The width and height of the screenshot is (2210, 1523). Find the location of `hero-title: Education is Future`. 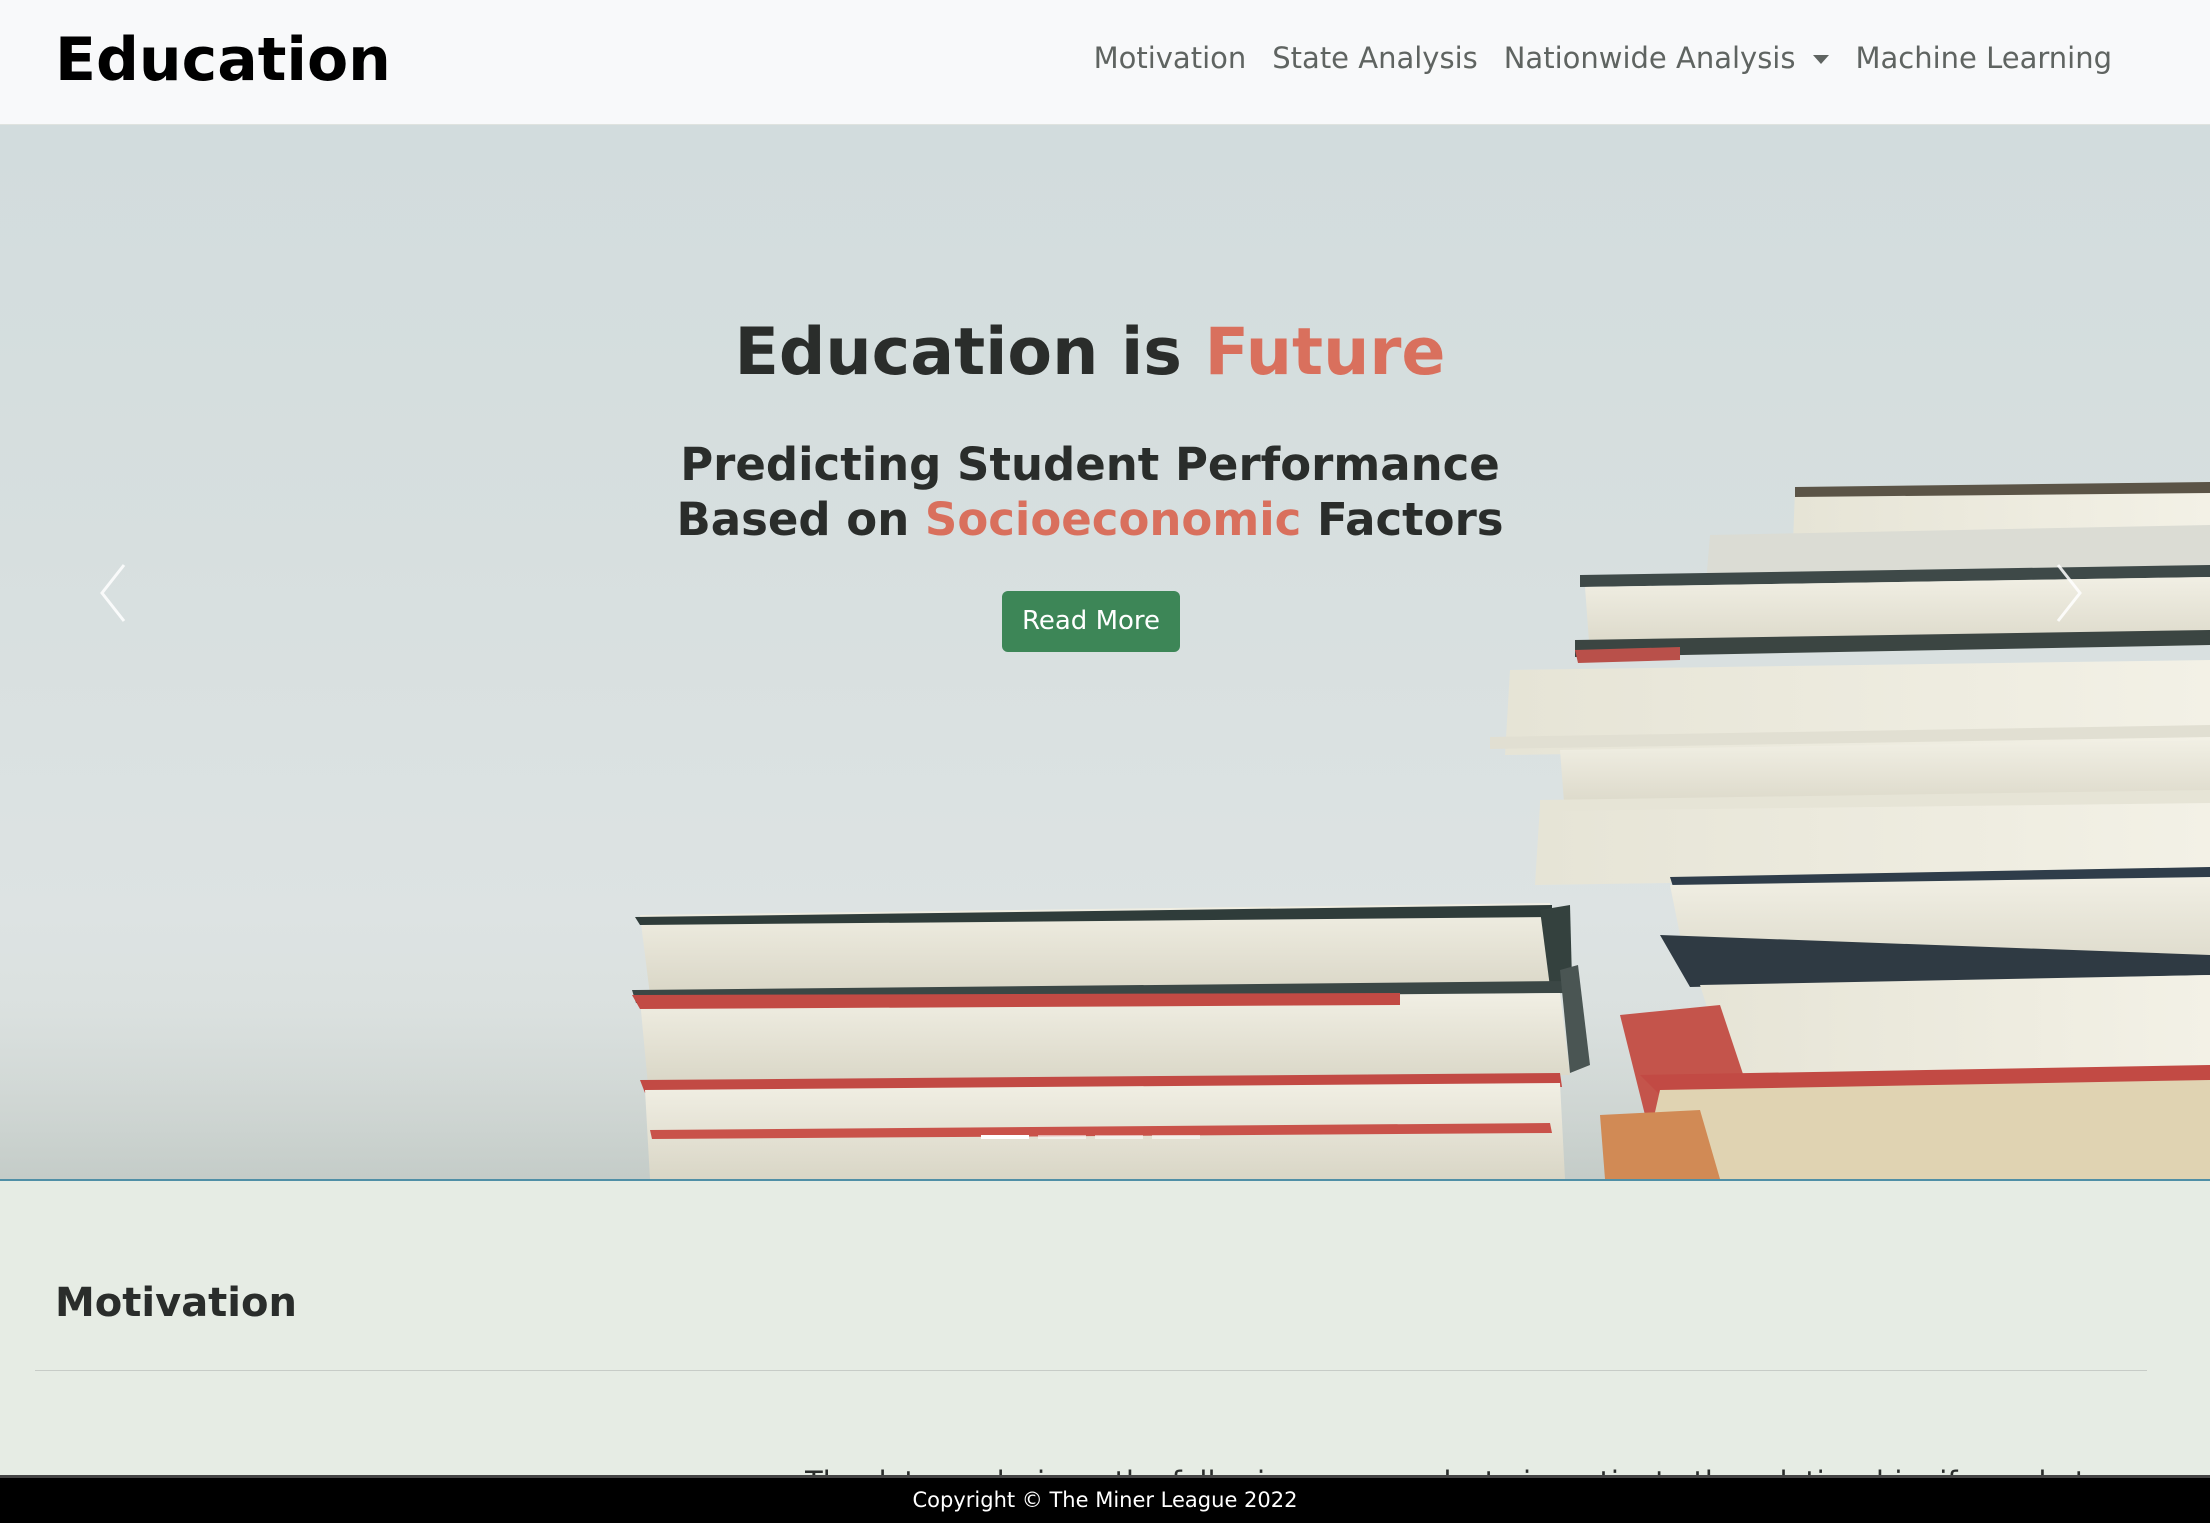

hero-title: Education is Future is located at coordinates (1090, 353).